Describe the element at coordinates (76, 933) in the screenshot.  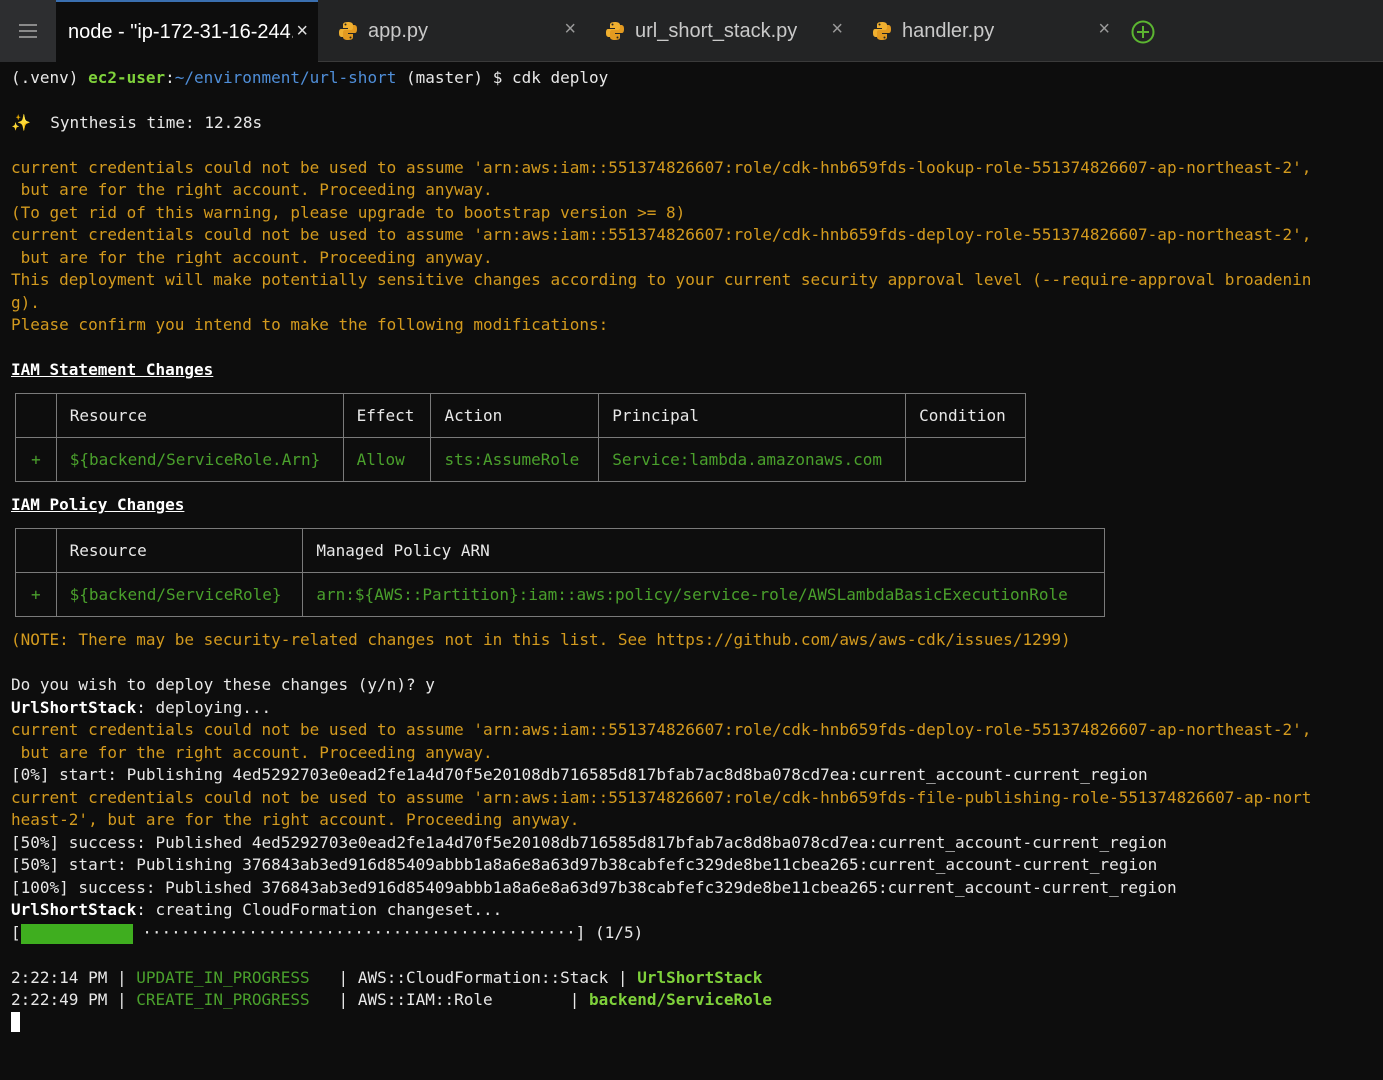
I see `progress-fill` at that location.